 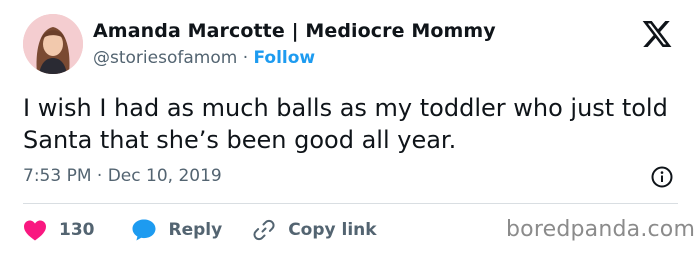 What do you see at coordinates (165, 58) in the screenshot?
I see `author-handle: @storiesofamom` at bounding box center [165, 58].